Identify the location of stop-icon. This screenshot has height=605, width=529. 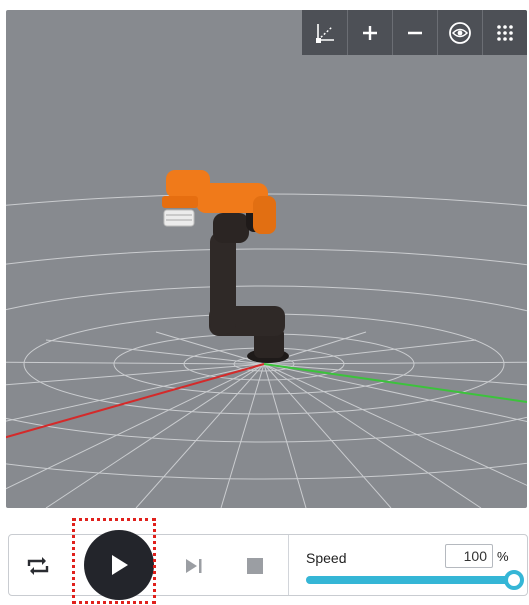
(255, 566).